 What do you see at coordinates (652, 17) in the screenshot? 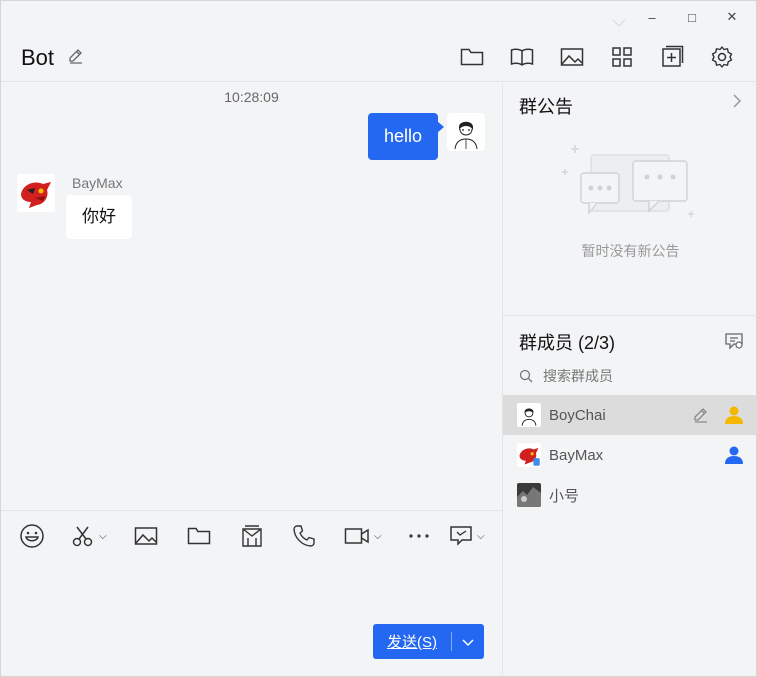
I see `minimize-button: –` at bounding box center [652, 17].